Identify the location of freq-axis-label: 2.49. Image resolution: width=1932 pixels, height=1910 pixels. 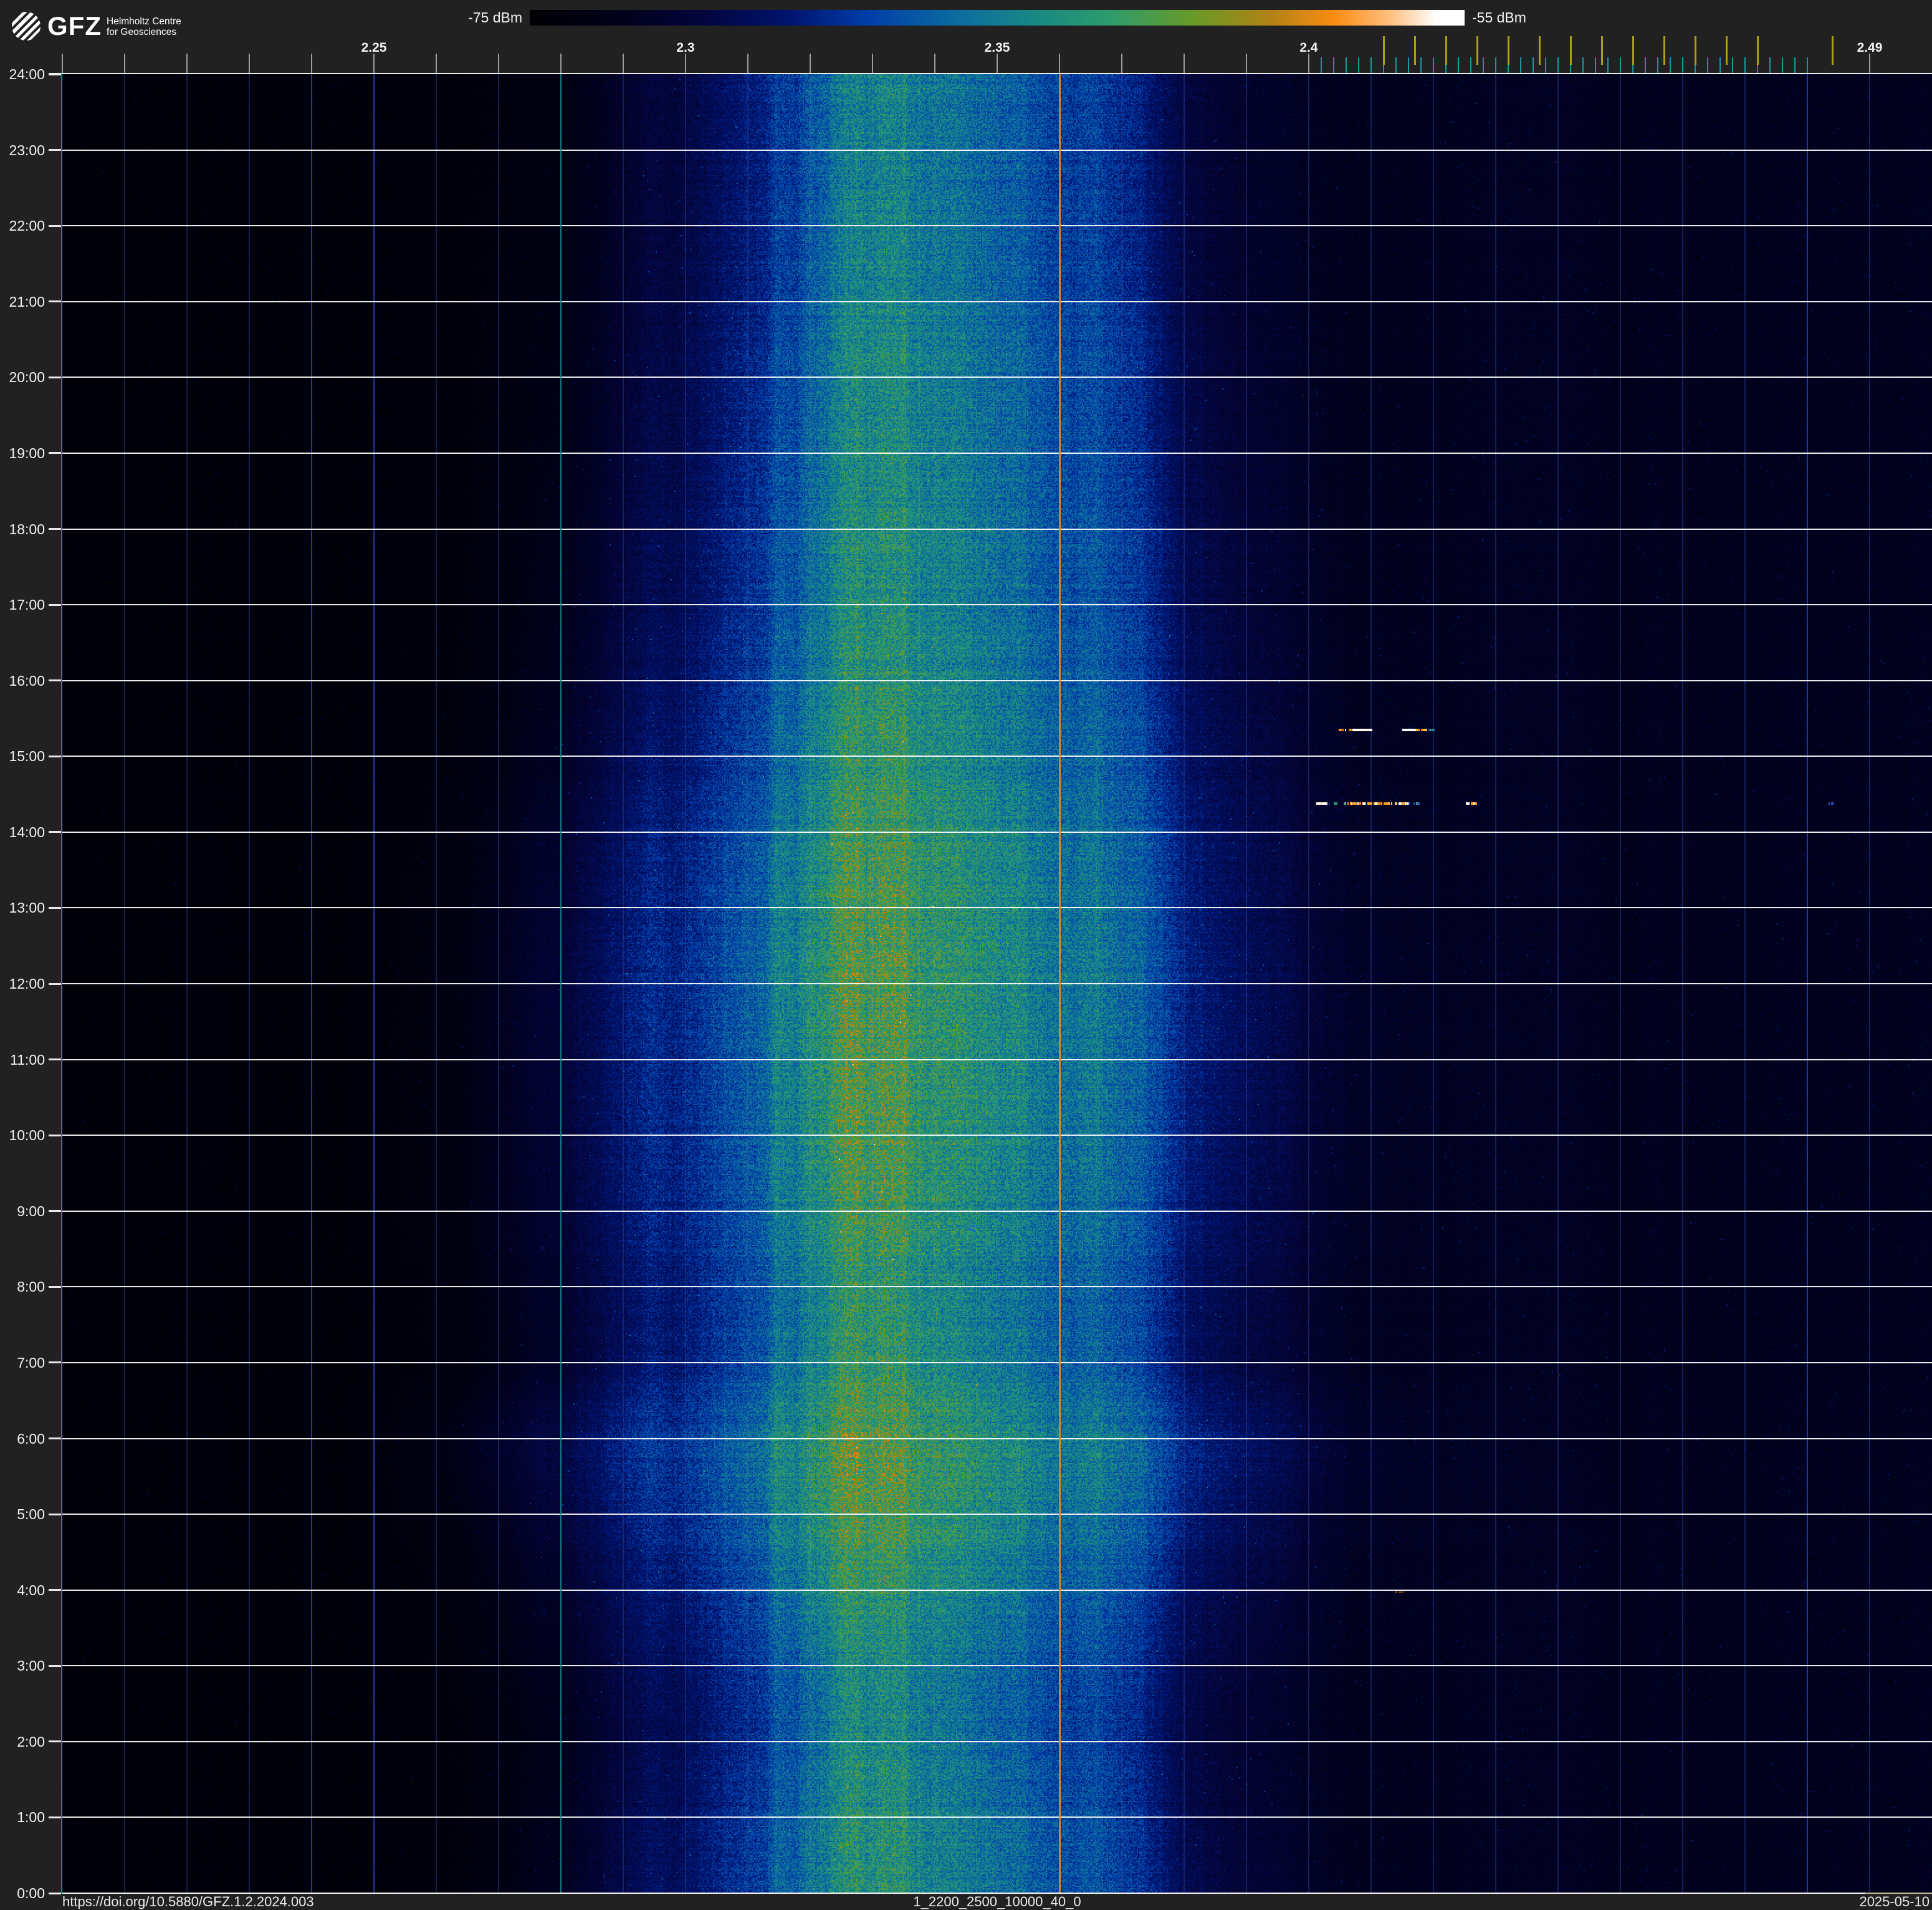
(1870, 48).